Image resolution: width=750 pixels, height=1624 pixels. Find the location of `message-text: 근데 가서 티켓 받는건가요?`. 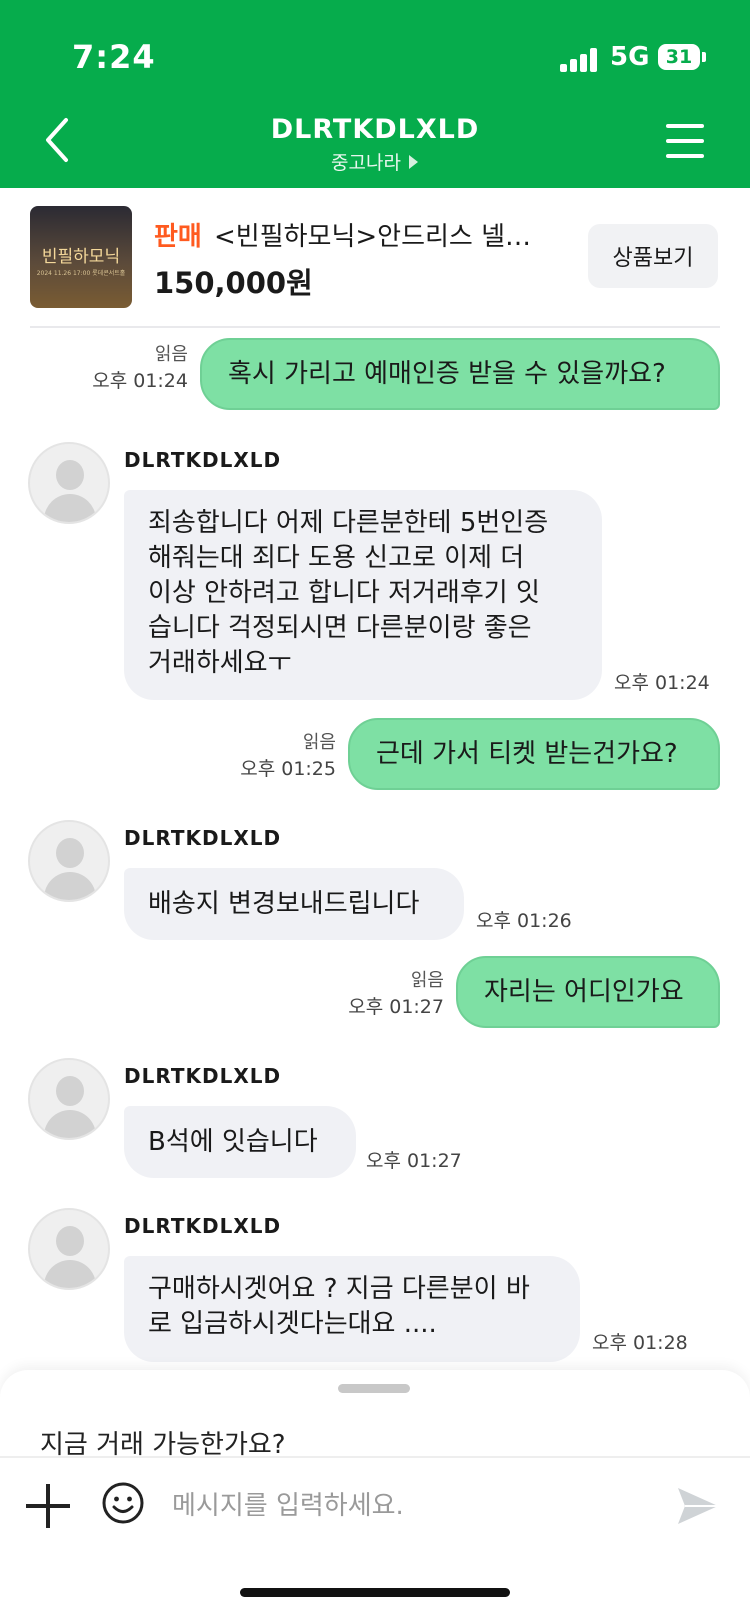

message-text: 근데 가서 티켓 받는건가요? is located at coordinates (527, 753).